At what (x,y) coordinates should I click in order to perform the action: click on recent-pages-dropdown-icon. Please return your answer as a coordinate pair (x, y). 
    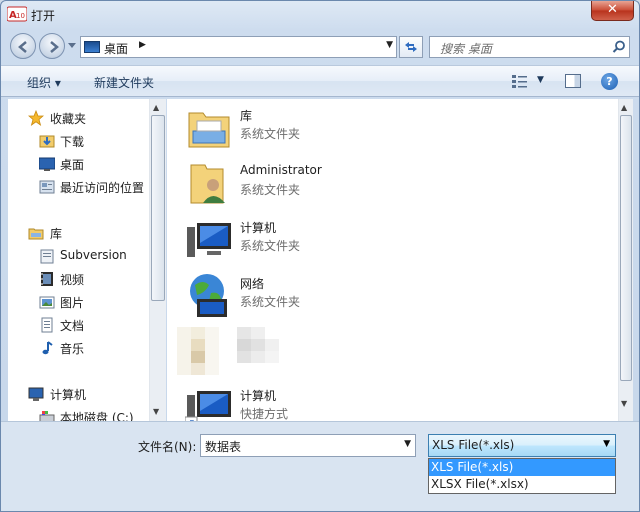
    Looking at the image, I should click on (72, 46).